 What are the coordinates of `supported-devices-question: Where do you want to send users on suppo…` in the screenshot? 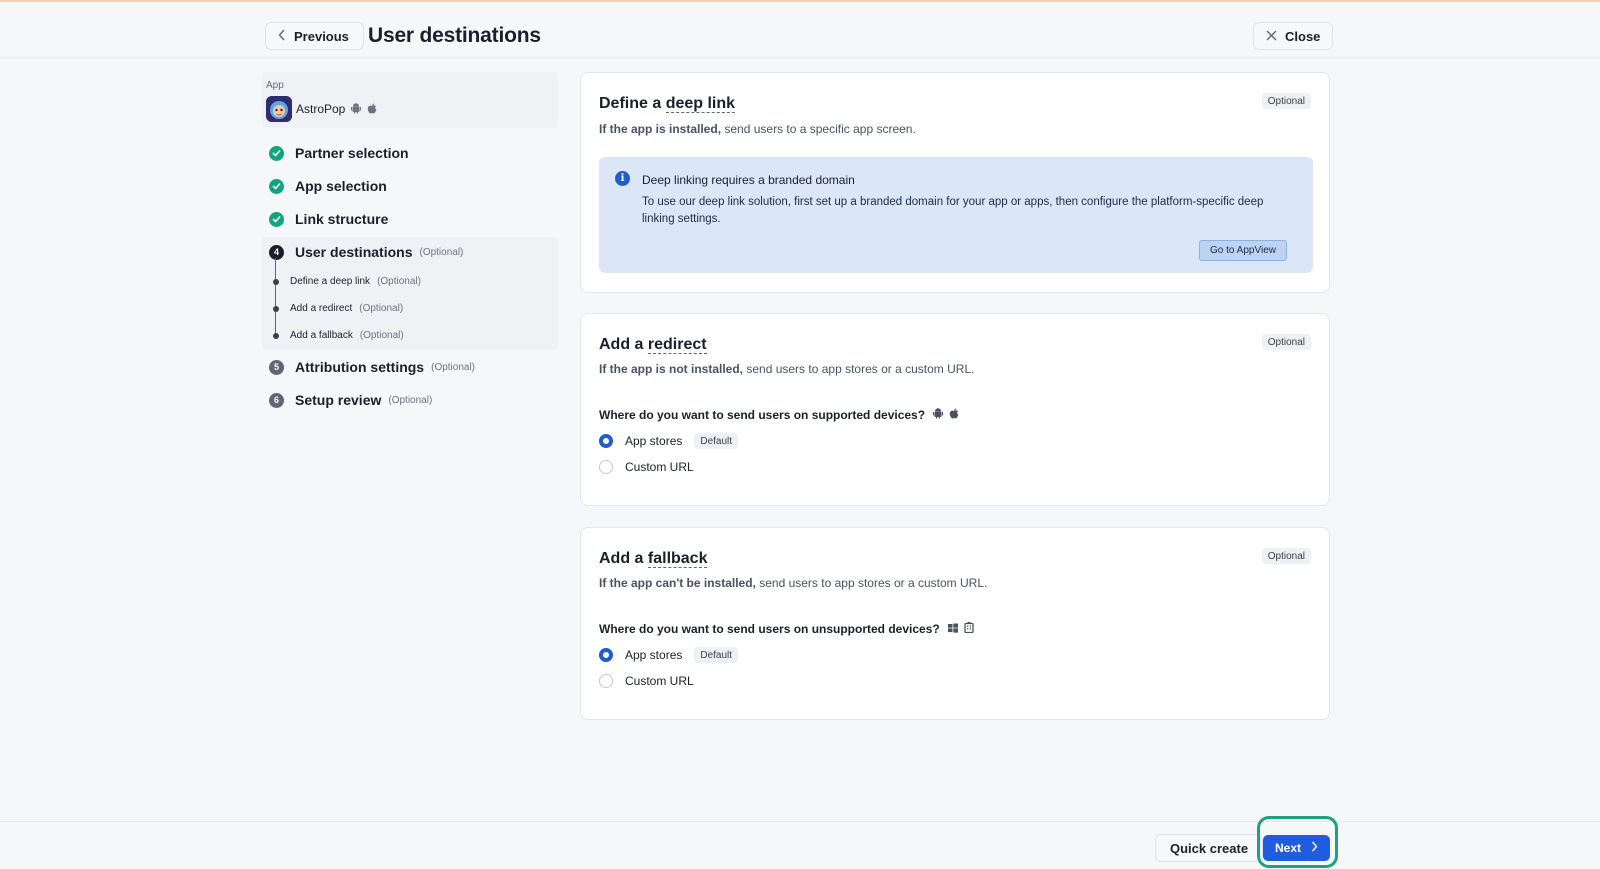 It's located at (779, 415).